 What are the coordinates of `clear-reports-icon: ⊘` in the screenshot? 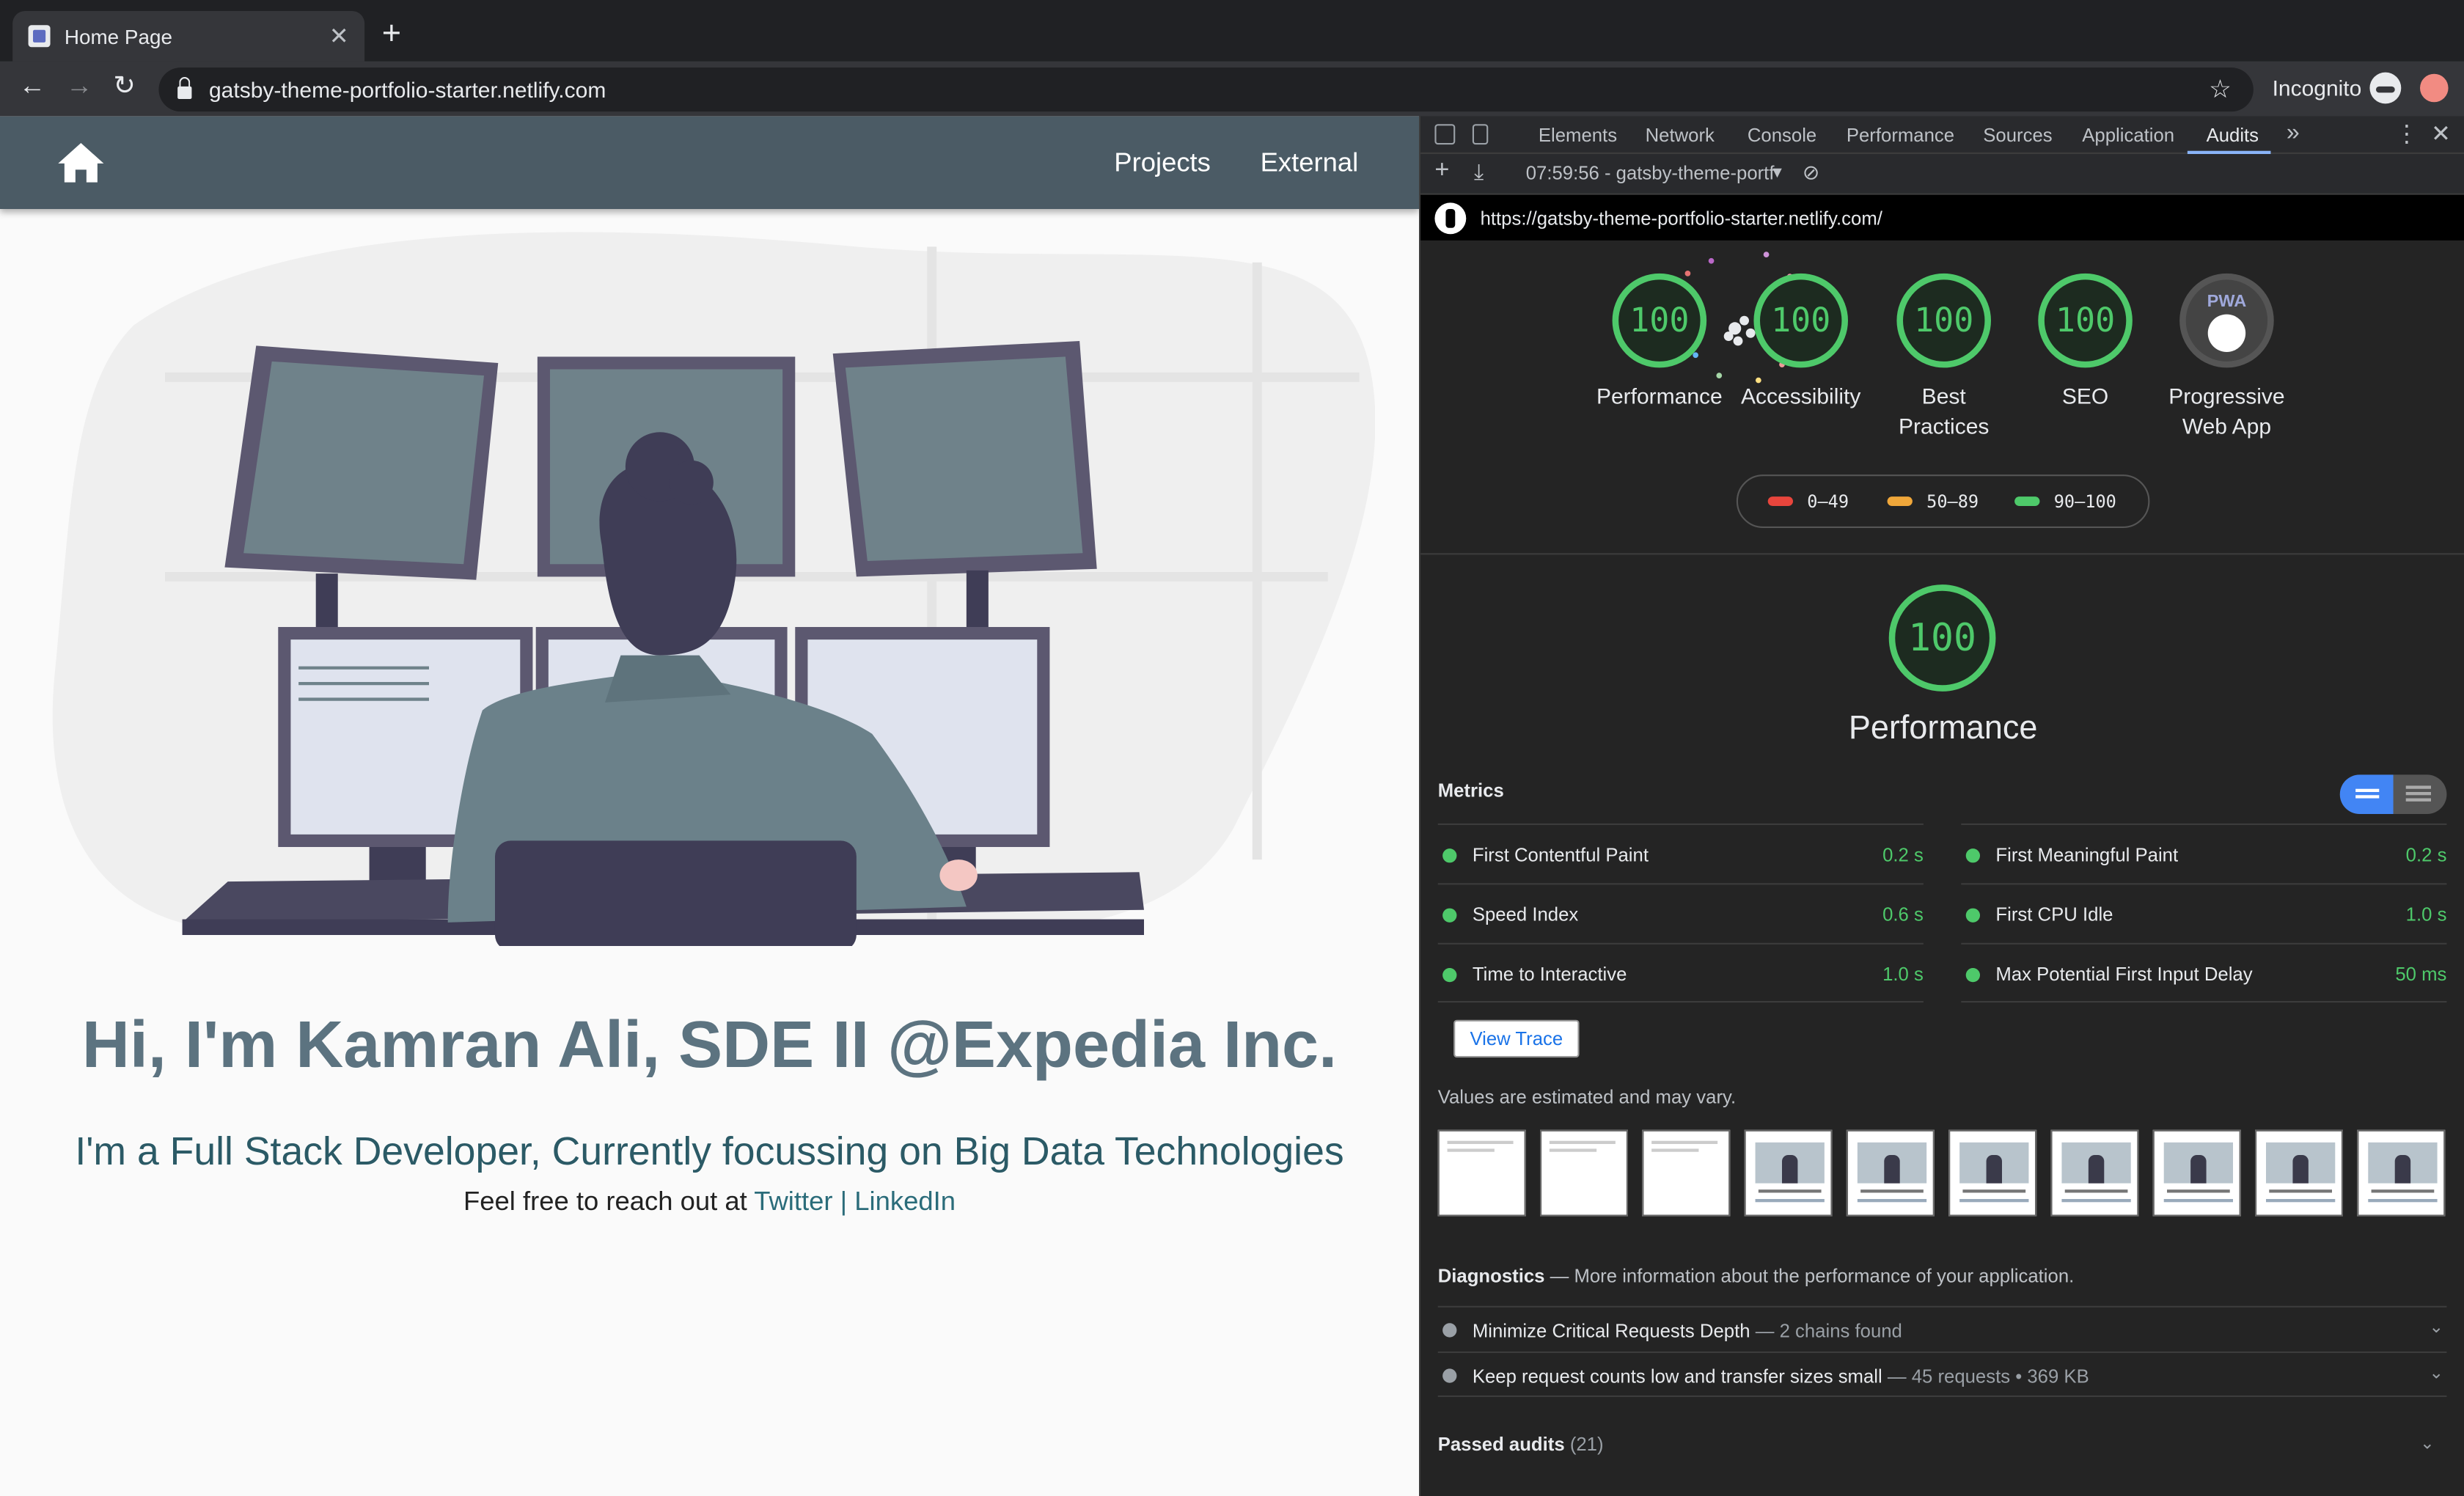 It's located at (1811, 173).